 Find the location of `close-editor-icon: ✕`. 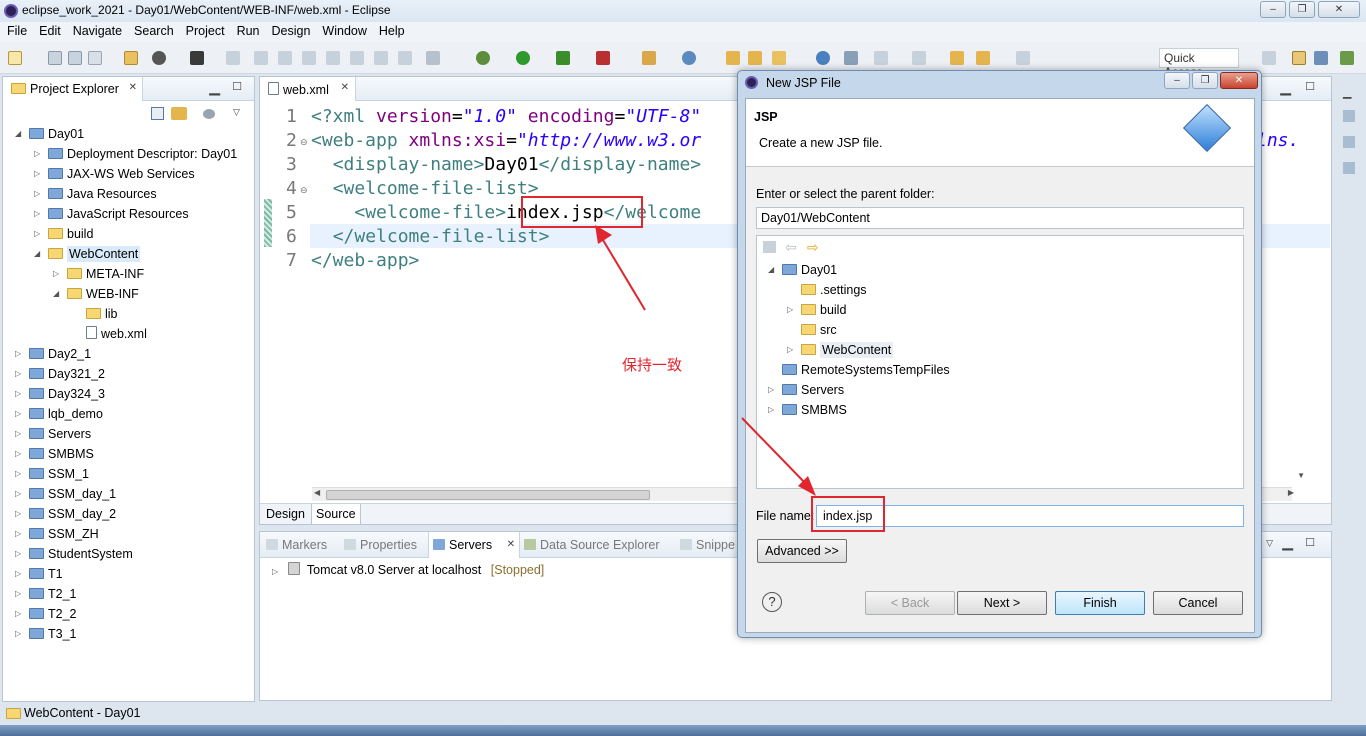

close-editor-icon: ✕ is located at coordinates (345, 87).